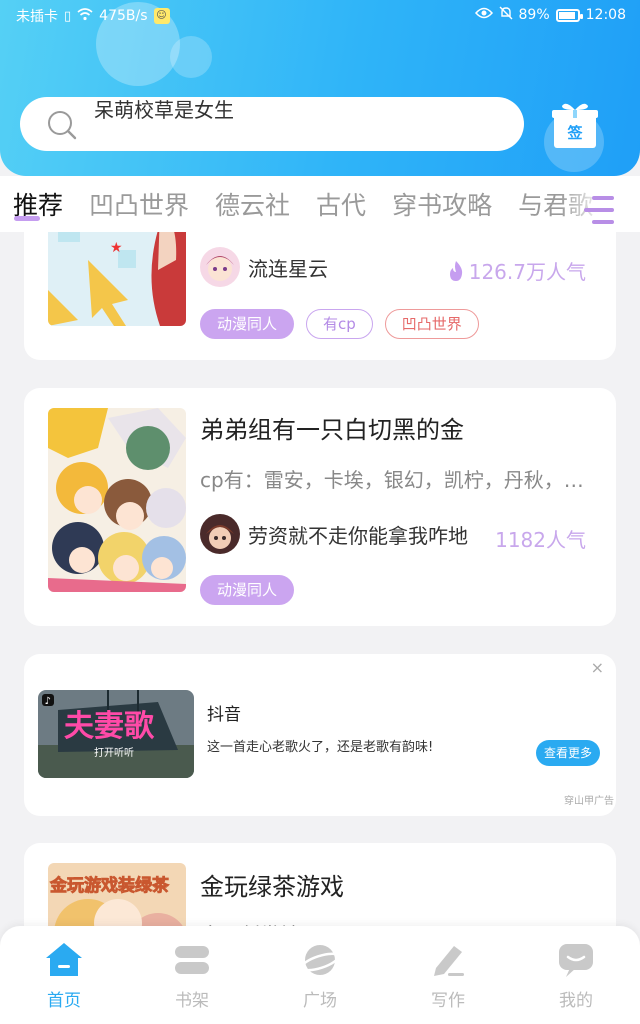 This screenshot has height=1024, width=640. I want to click on tag: 凹凸世界, so click(431, 324).